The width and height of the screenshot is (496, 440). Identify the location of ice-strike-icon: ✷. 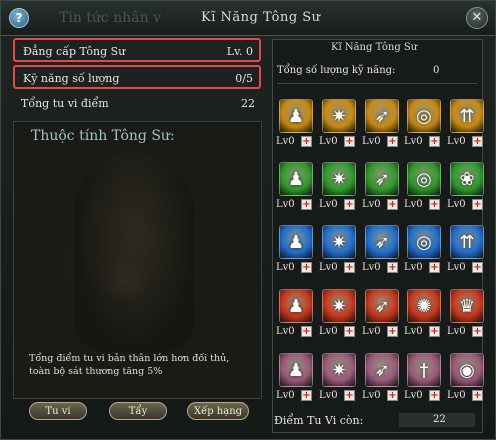
(339, 242).